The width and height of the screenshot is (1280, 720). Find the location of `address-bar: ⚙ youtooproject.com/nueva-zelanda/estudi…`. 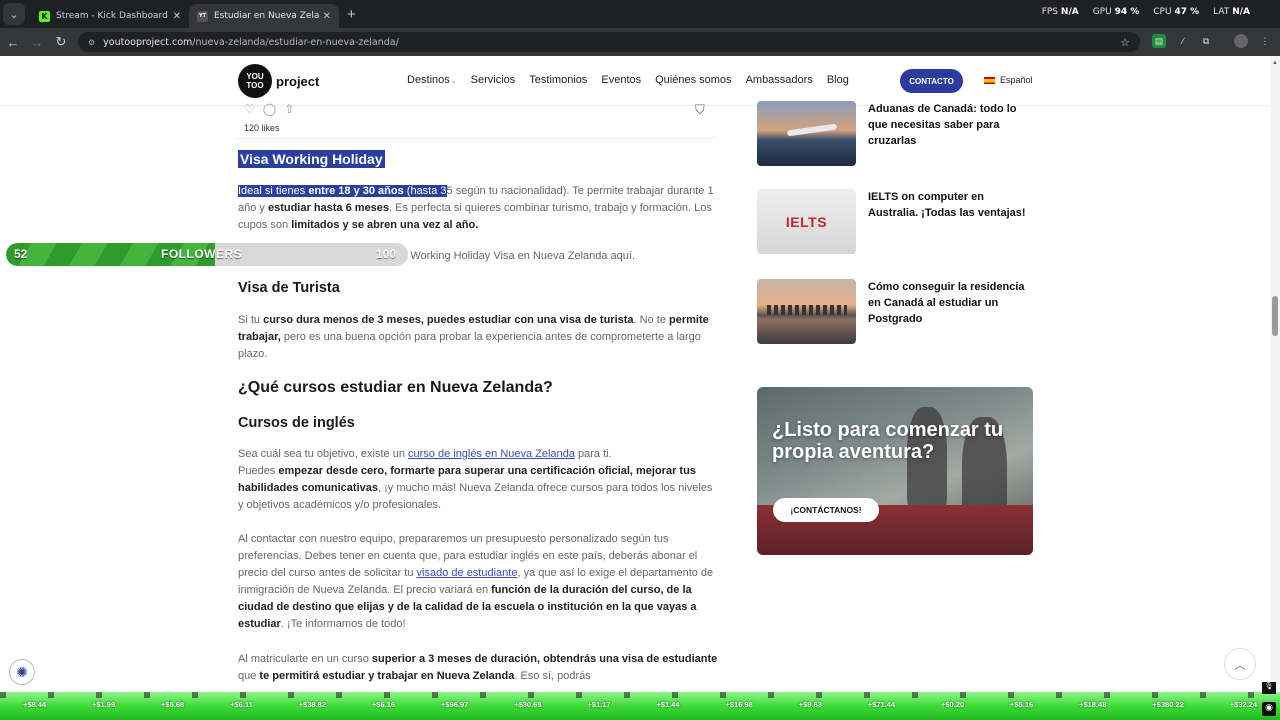

address-bar: ⚙ youtooproject.com/nueva-zelanda/estudi… is located at coordinates (609, 42).